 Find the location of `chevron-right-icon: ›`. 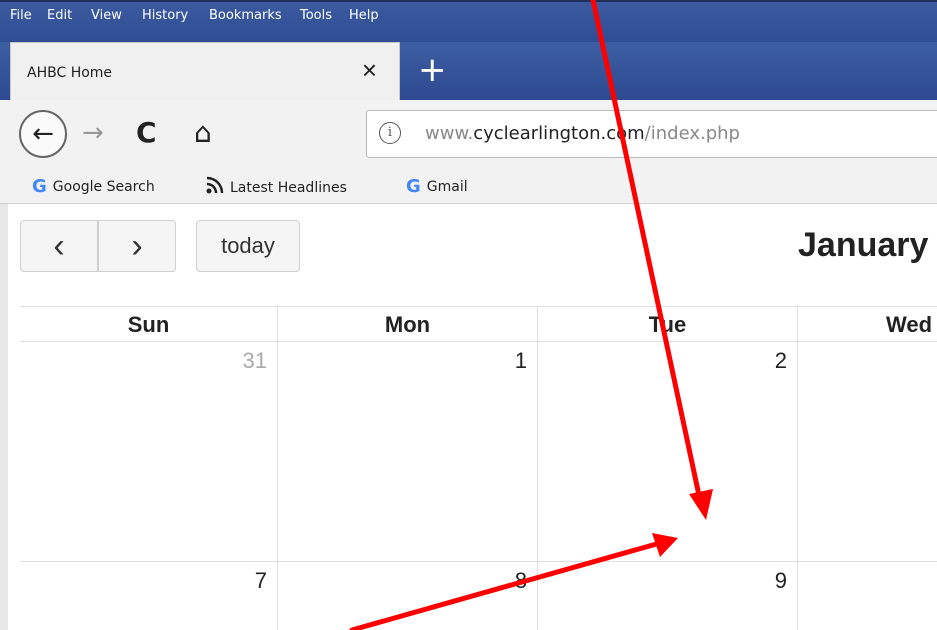

chevron-right-icon: › is located at coordinates (137, 246).